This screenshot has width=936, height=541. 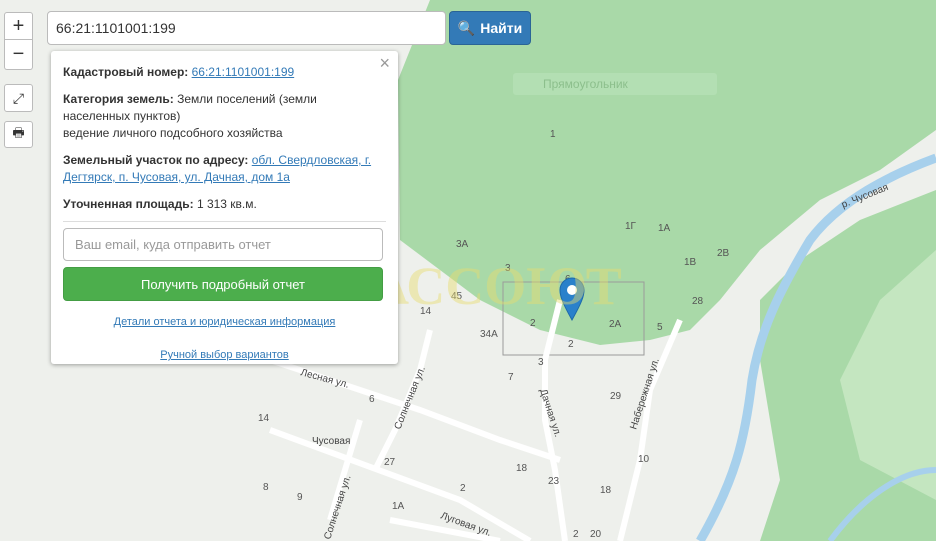 I want to click on get-report-button: Получить подробный отчет, so click(x=223, y=284).